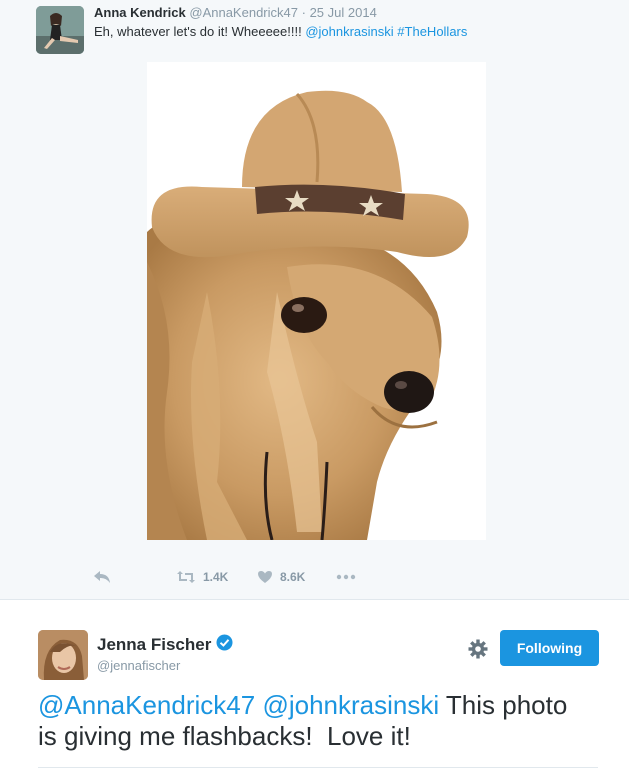  What do you see at coordinates (293, 577) in the screenshot?
I see `like-count: 8.6K` at bounding box center [293, 577].